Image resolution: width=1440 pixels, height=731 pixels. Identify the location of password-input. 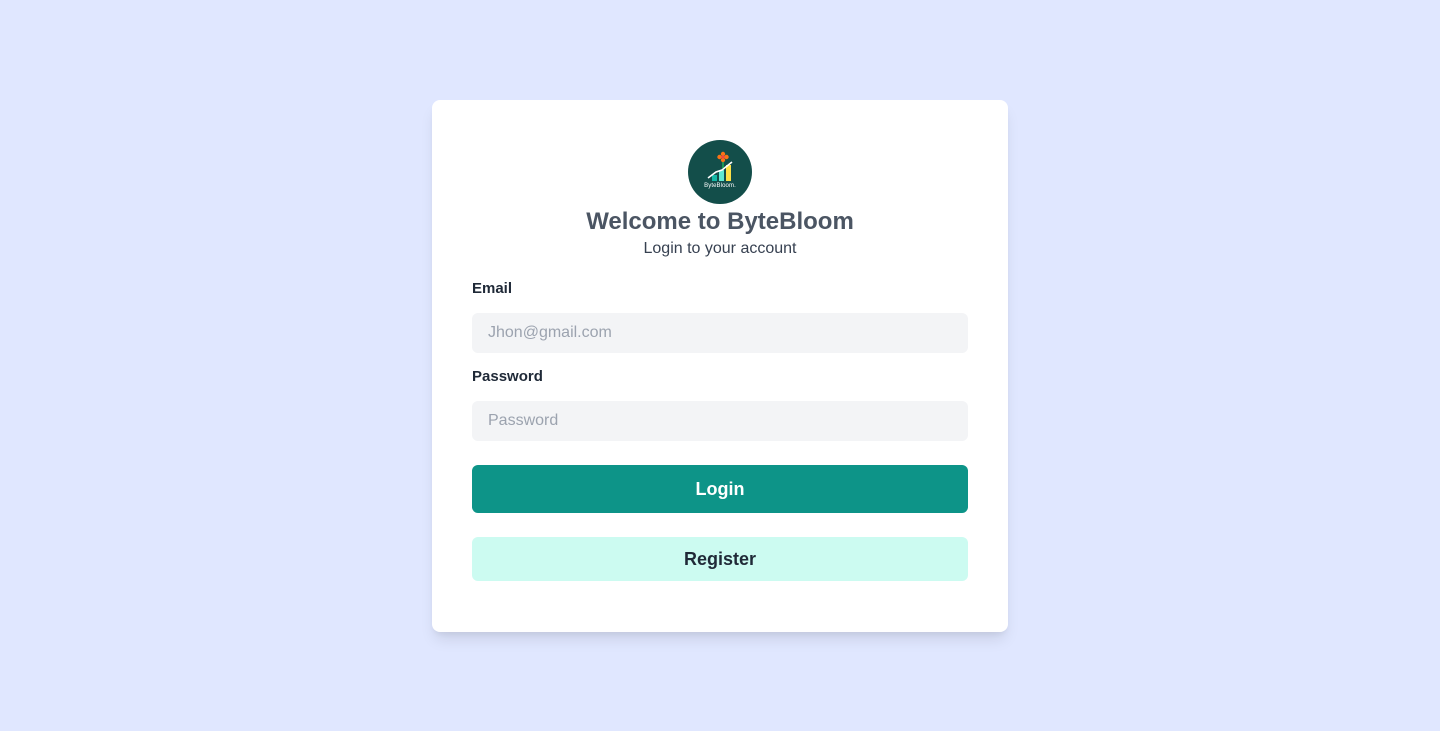
(720, 421).